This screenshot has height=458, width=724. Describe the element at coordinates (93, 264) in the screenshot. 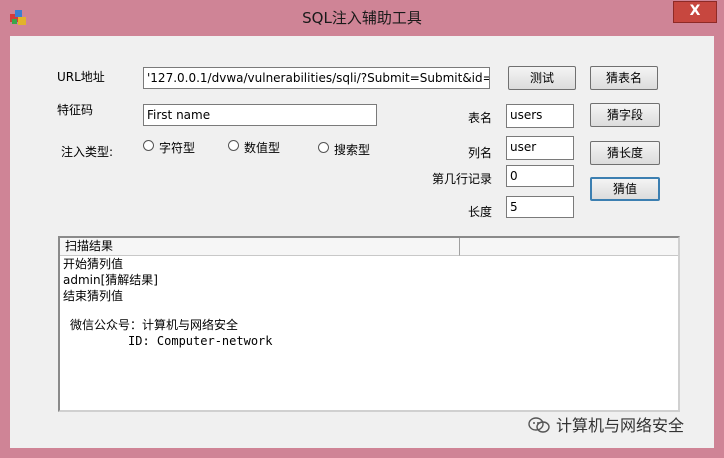

I see `list-item: 开始猜列值` at that location.